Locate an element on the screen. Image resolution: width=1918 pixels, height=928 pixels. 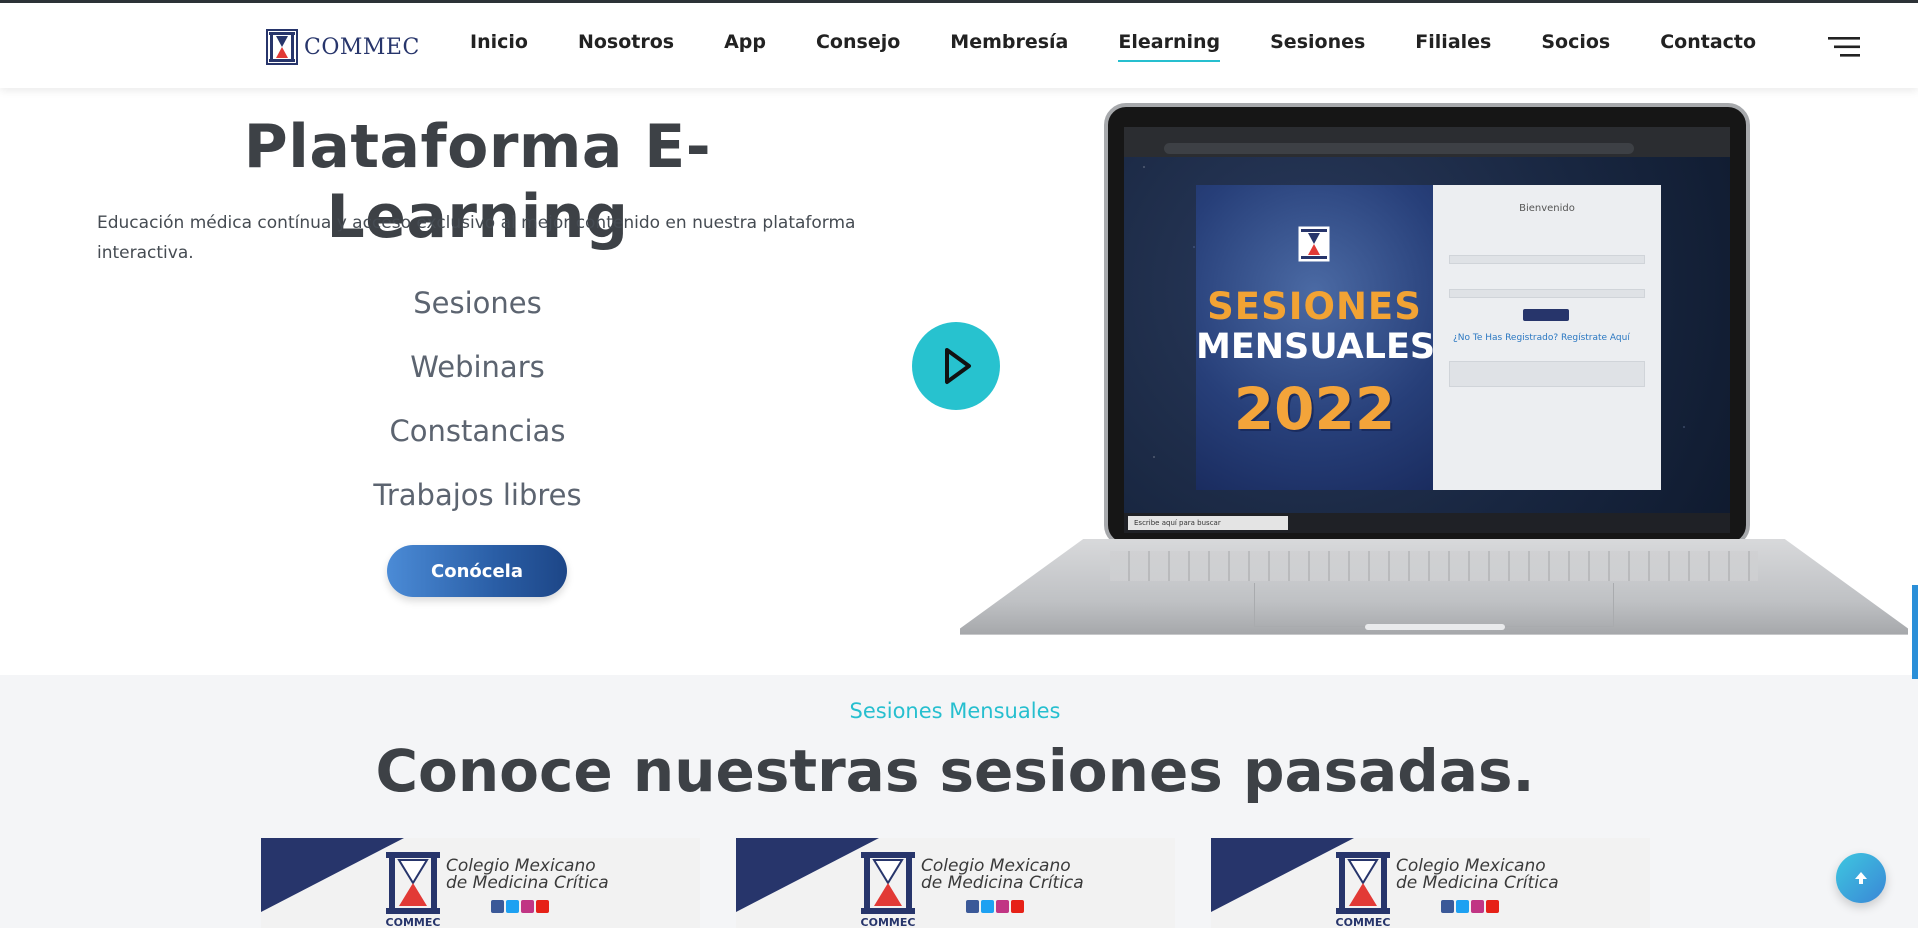
play-icon is located at coordinates (958, 366).